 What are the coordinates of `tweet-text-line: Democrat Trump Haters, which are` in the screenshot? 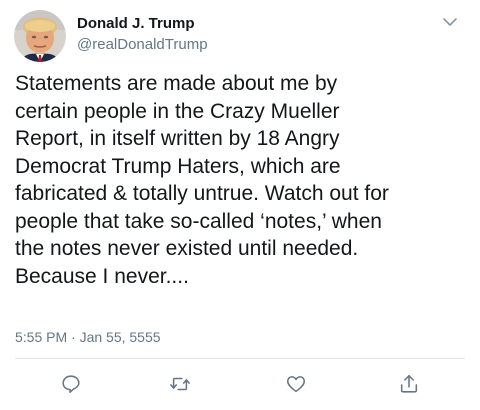 It's located at (178, 166).